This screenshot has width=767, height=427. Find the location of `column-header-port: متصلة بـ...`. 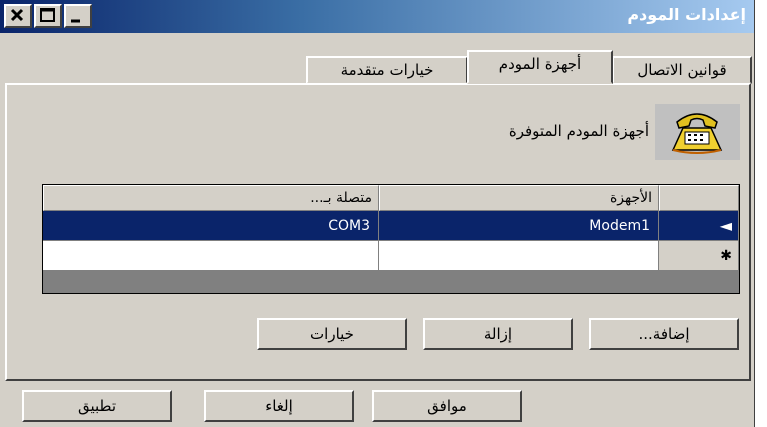

column-header-port: متصلة بـ... is located at coordinates (211, 198).